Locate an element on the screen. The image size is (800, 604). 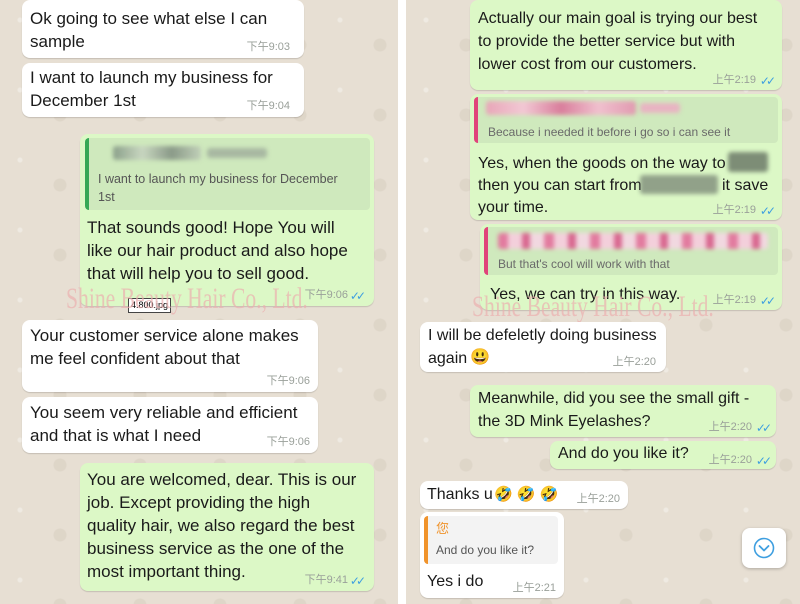
quoted-message: But that's cool will work with that is located at coordinates (631, 251).